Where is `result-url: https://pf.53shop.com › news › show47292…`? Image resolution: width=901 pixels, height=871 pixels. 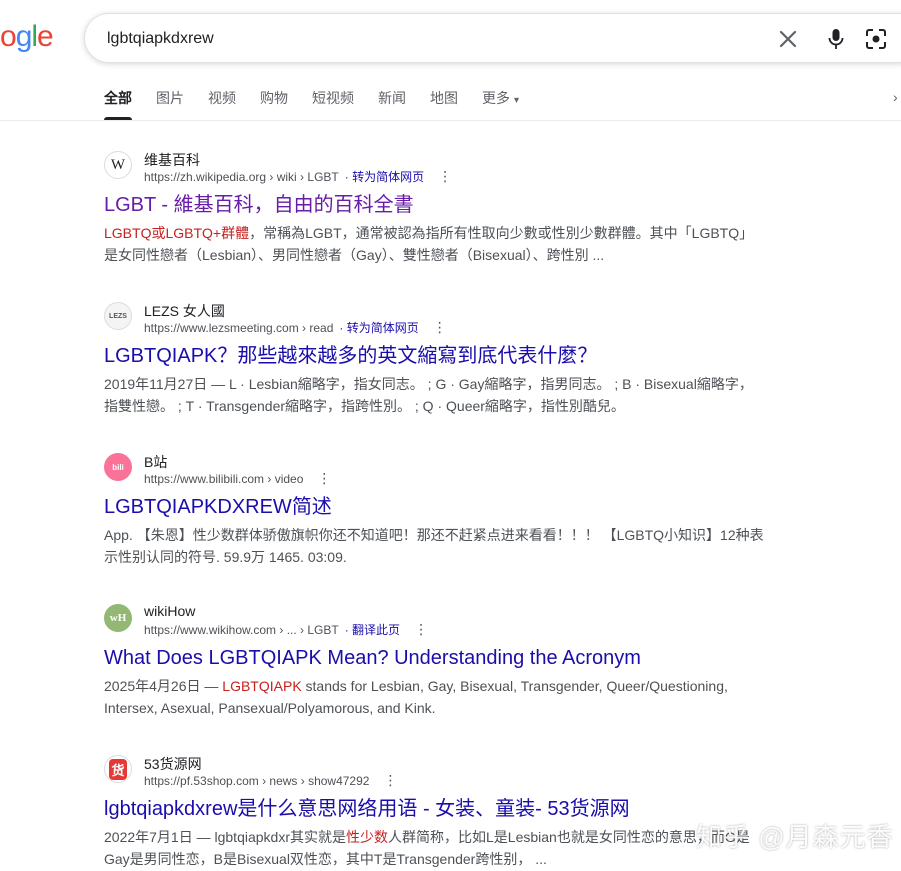 result-url: https://pf.53shop.com › news › show47292… is located at coordinates (271, 780).